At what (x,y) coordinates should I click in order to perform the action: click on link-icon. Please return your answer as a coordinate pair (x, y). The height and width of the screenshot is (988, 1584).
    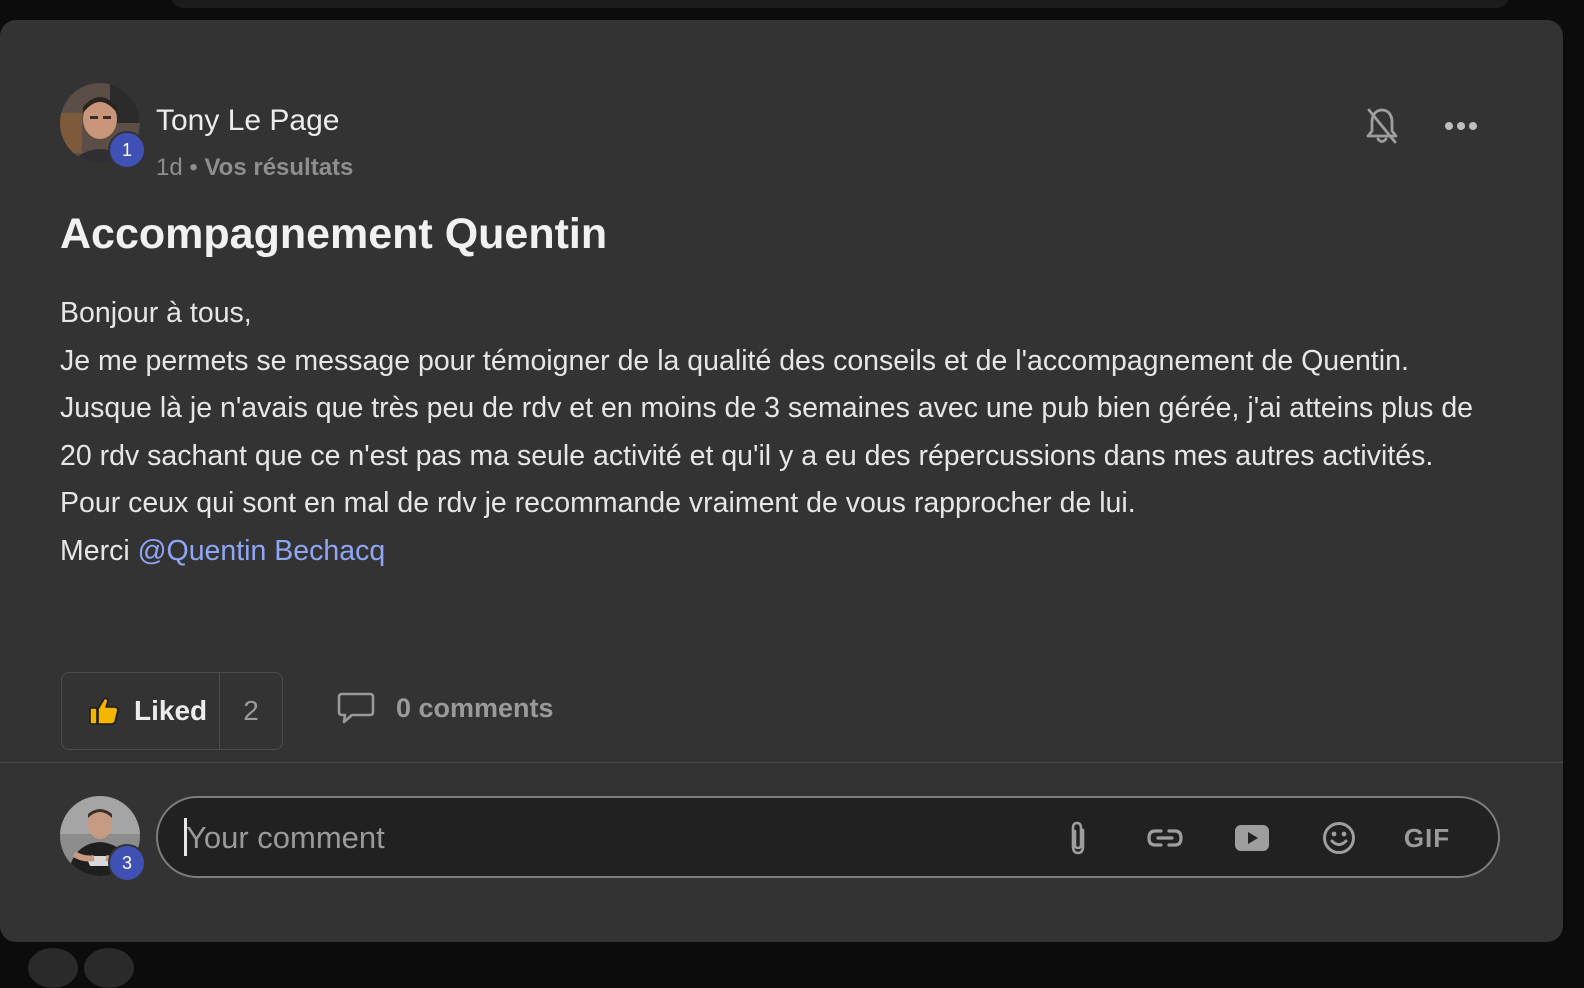
    Looking at the image, I should click on (1165, 838).